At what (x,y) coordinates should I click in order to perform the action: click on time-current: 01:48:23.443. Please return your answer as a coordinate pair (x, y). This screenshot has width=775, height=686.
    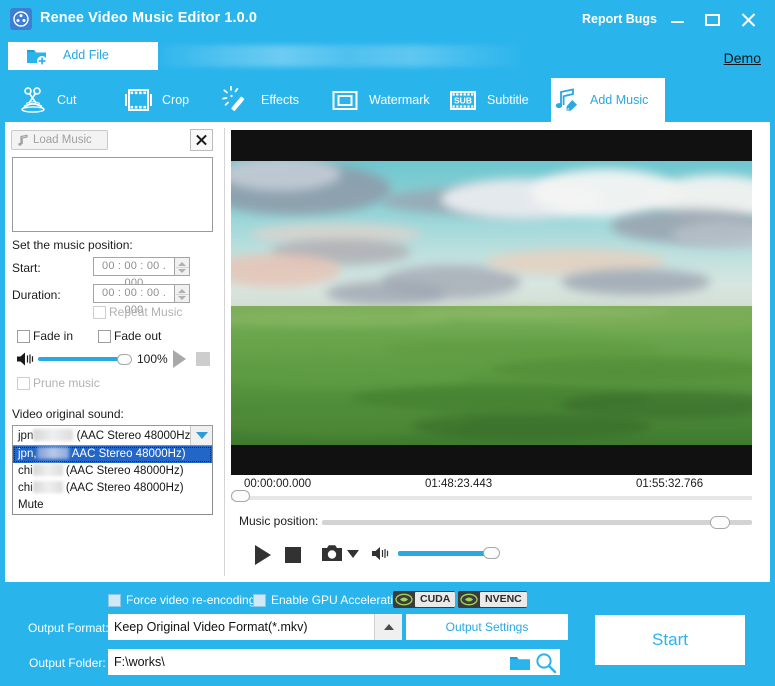
    Looking at the image, I should click on (459, 484).